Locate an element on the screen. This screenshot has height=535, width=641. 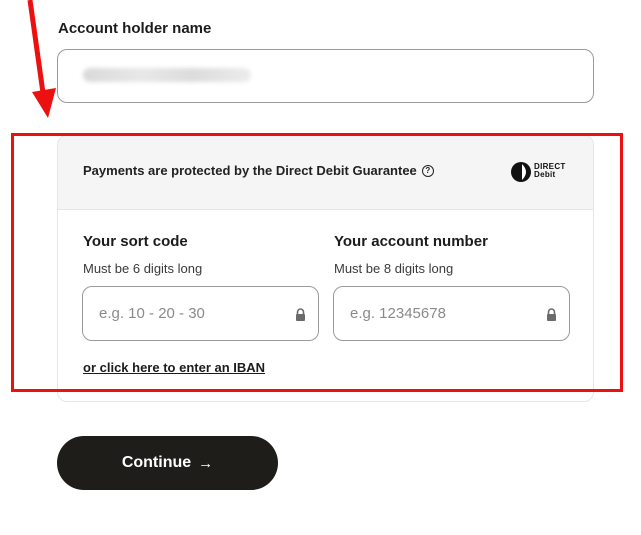
account-holder-label: Account holder name is located at coordinates (135, 28).